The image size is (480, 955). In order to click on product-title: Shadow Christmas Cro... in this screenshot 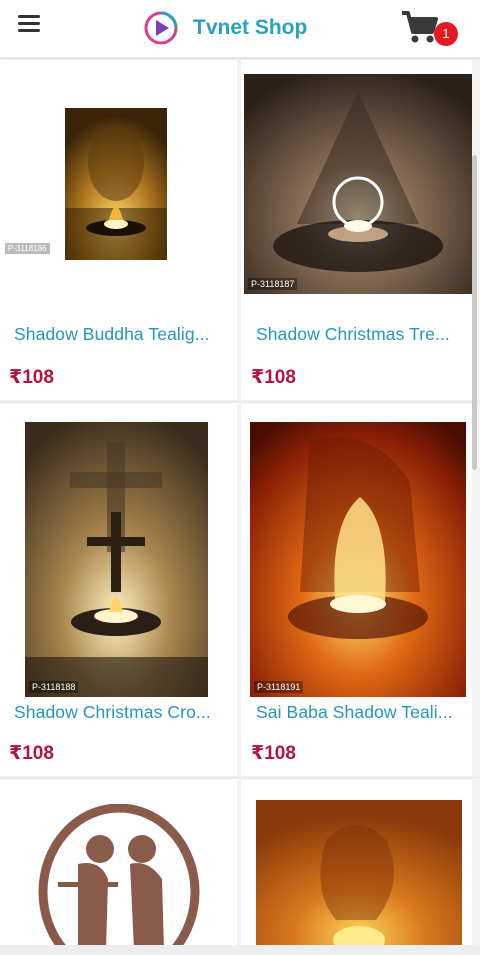, I will do `click(122, 712)`.